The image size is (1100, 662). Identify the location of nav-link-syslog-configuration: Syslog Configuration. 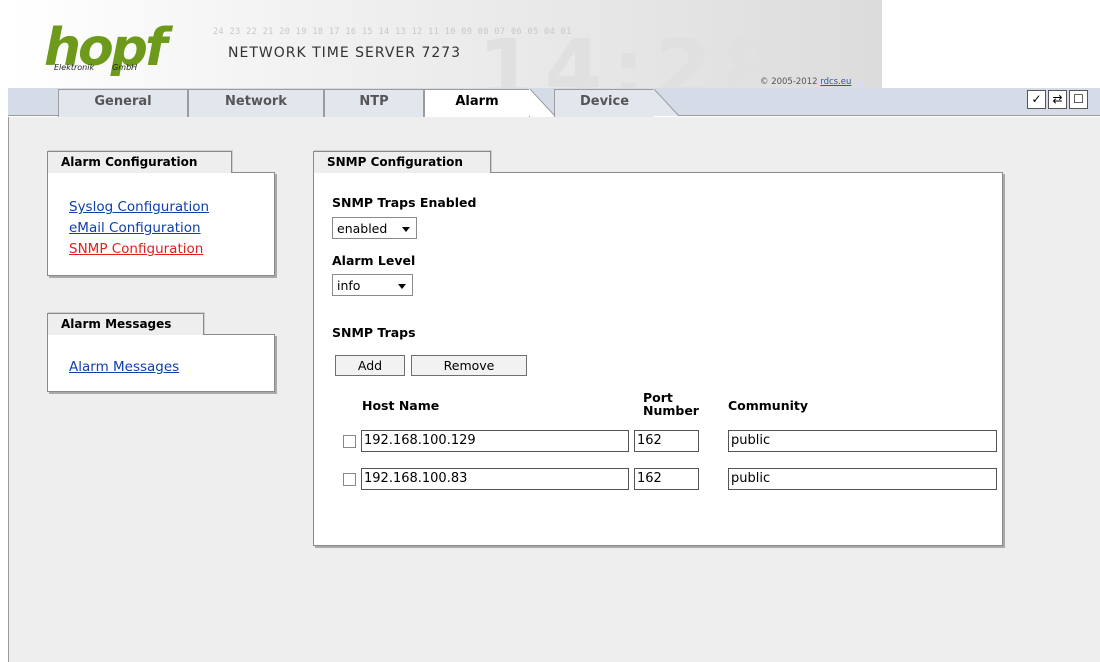
(171, 207).